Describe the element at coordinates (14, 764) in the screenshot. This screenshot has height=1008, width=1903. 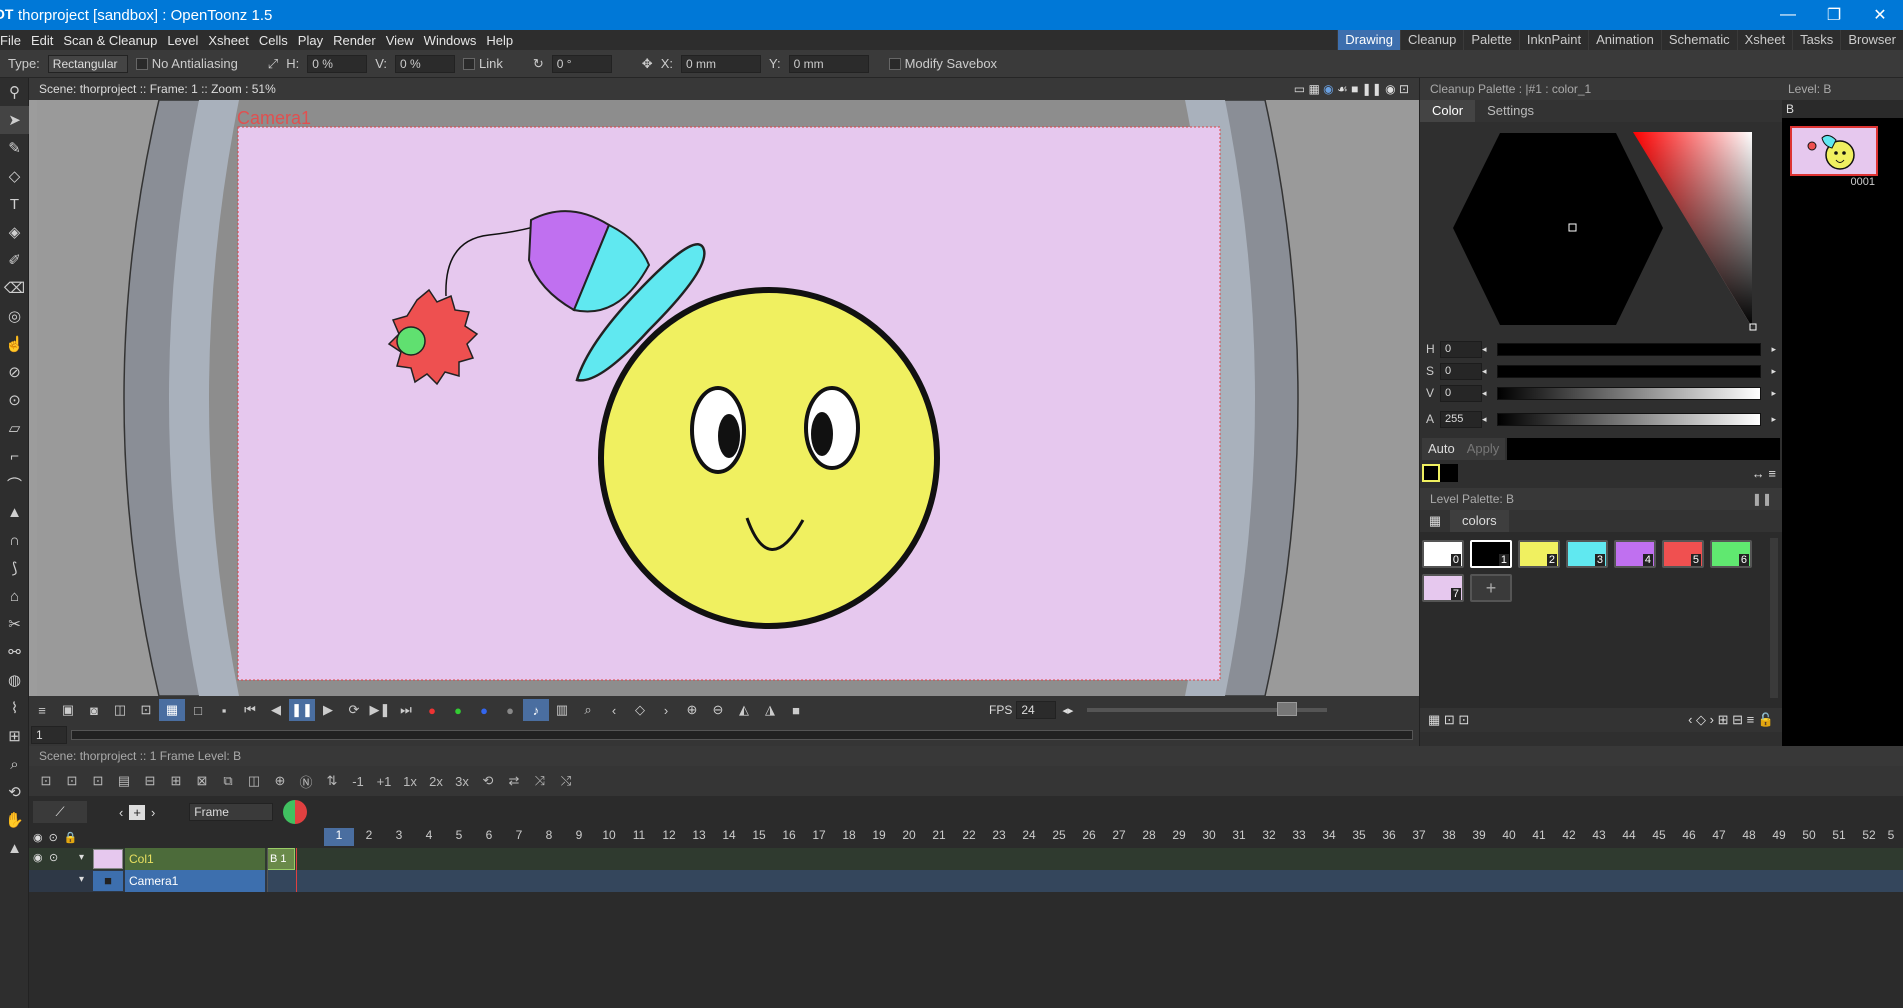
I see `zoom-tool-icon: ⌕` at that location.